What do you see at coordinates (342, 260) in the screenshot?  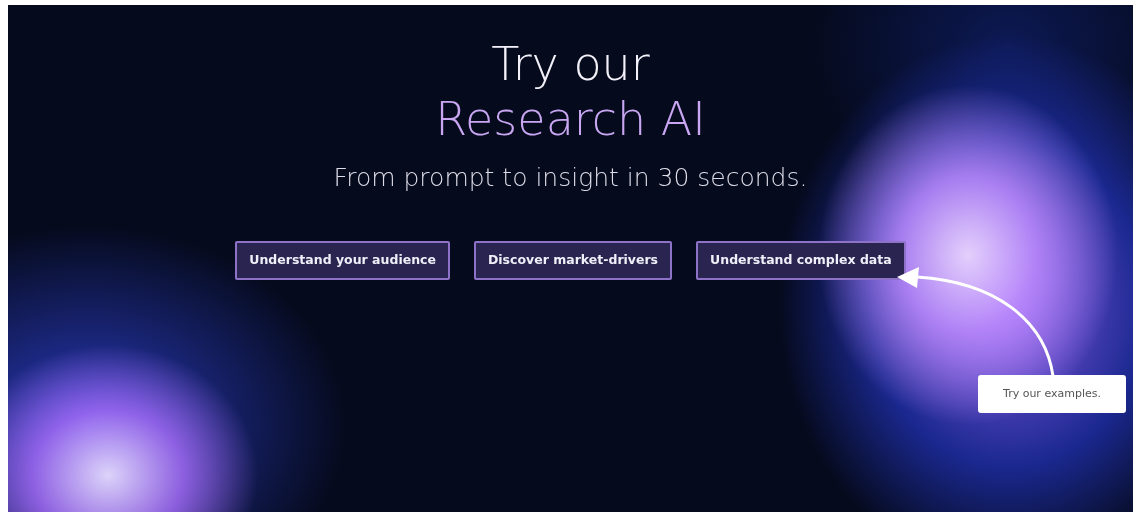 I see `example-button: Understand your audience` at bounding box center [342, 260].